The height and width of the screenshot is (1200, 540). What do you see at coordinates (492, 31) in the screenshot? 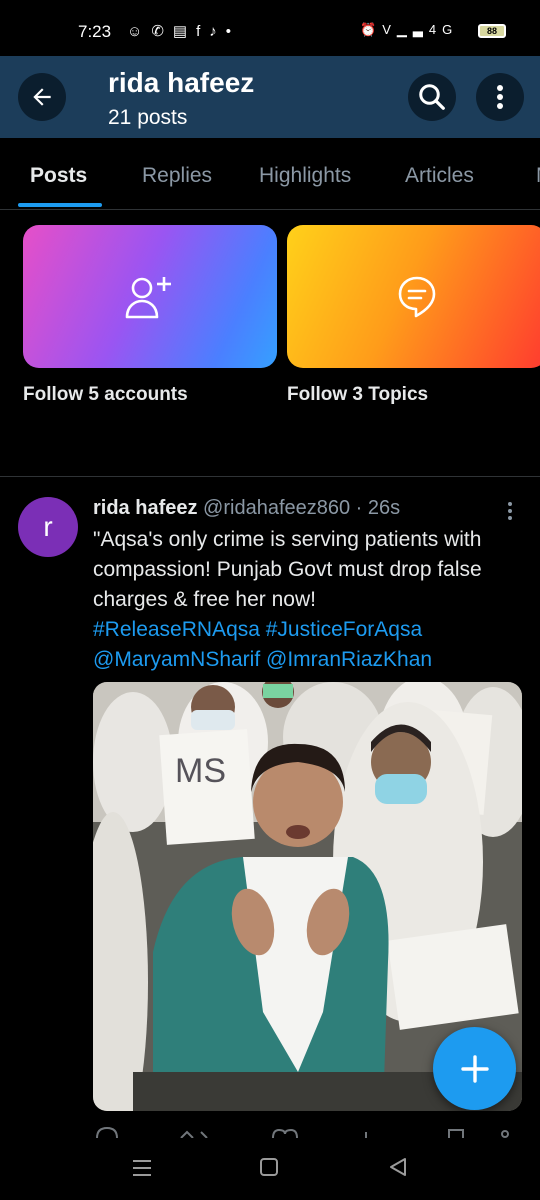
I see `battery-indicator: 88` at bounding box center [492, 31].